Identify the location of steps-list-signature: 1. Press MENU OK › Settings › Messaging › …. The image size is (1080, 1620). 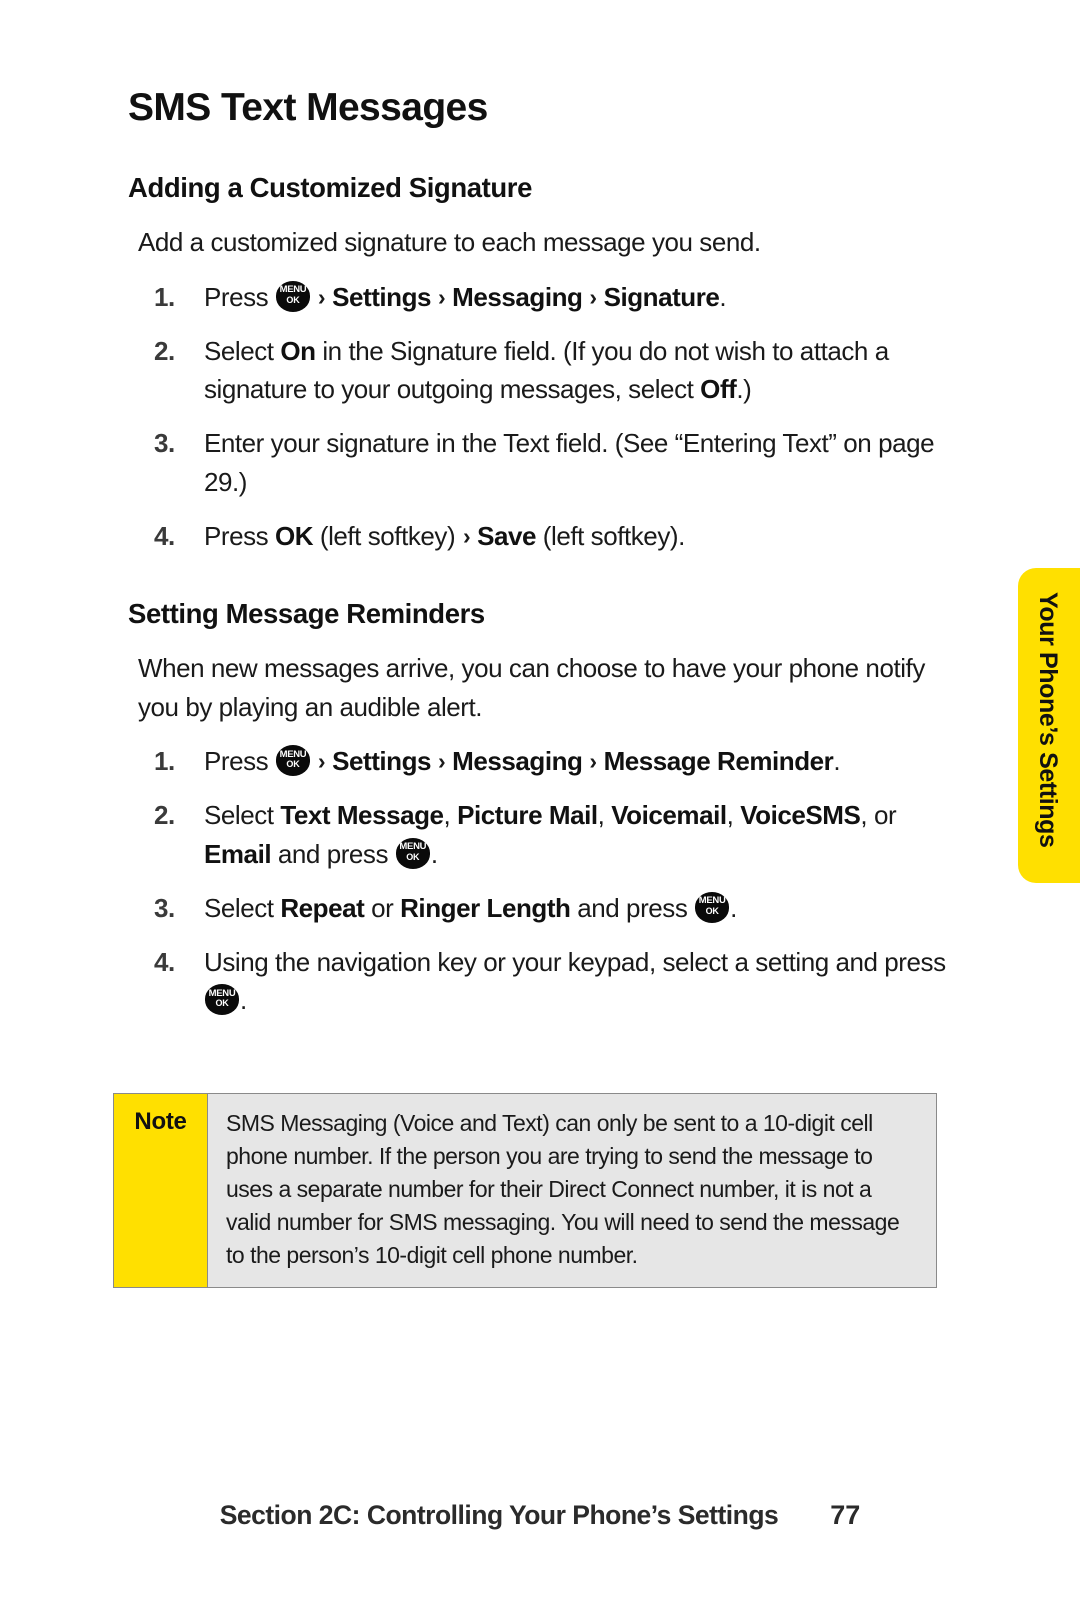
(537, 416).